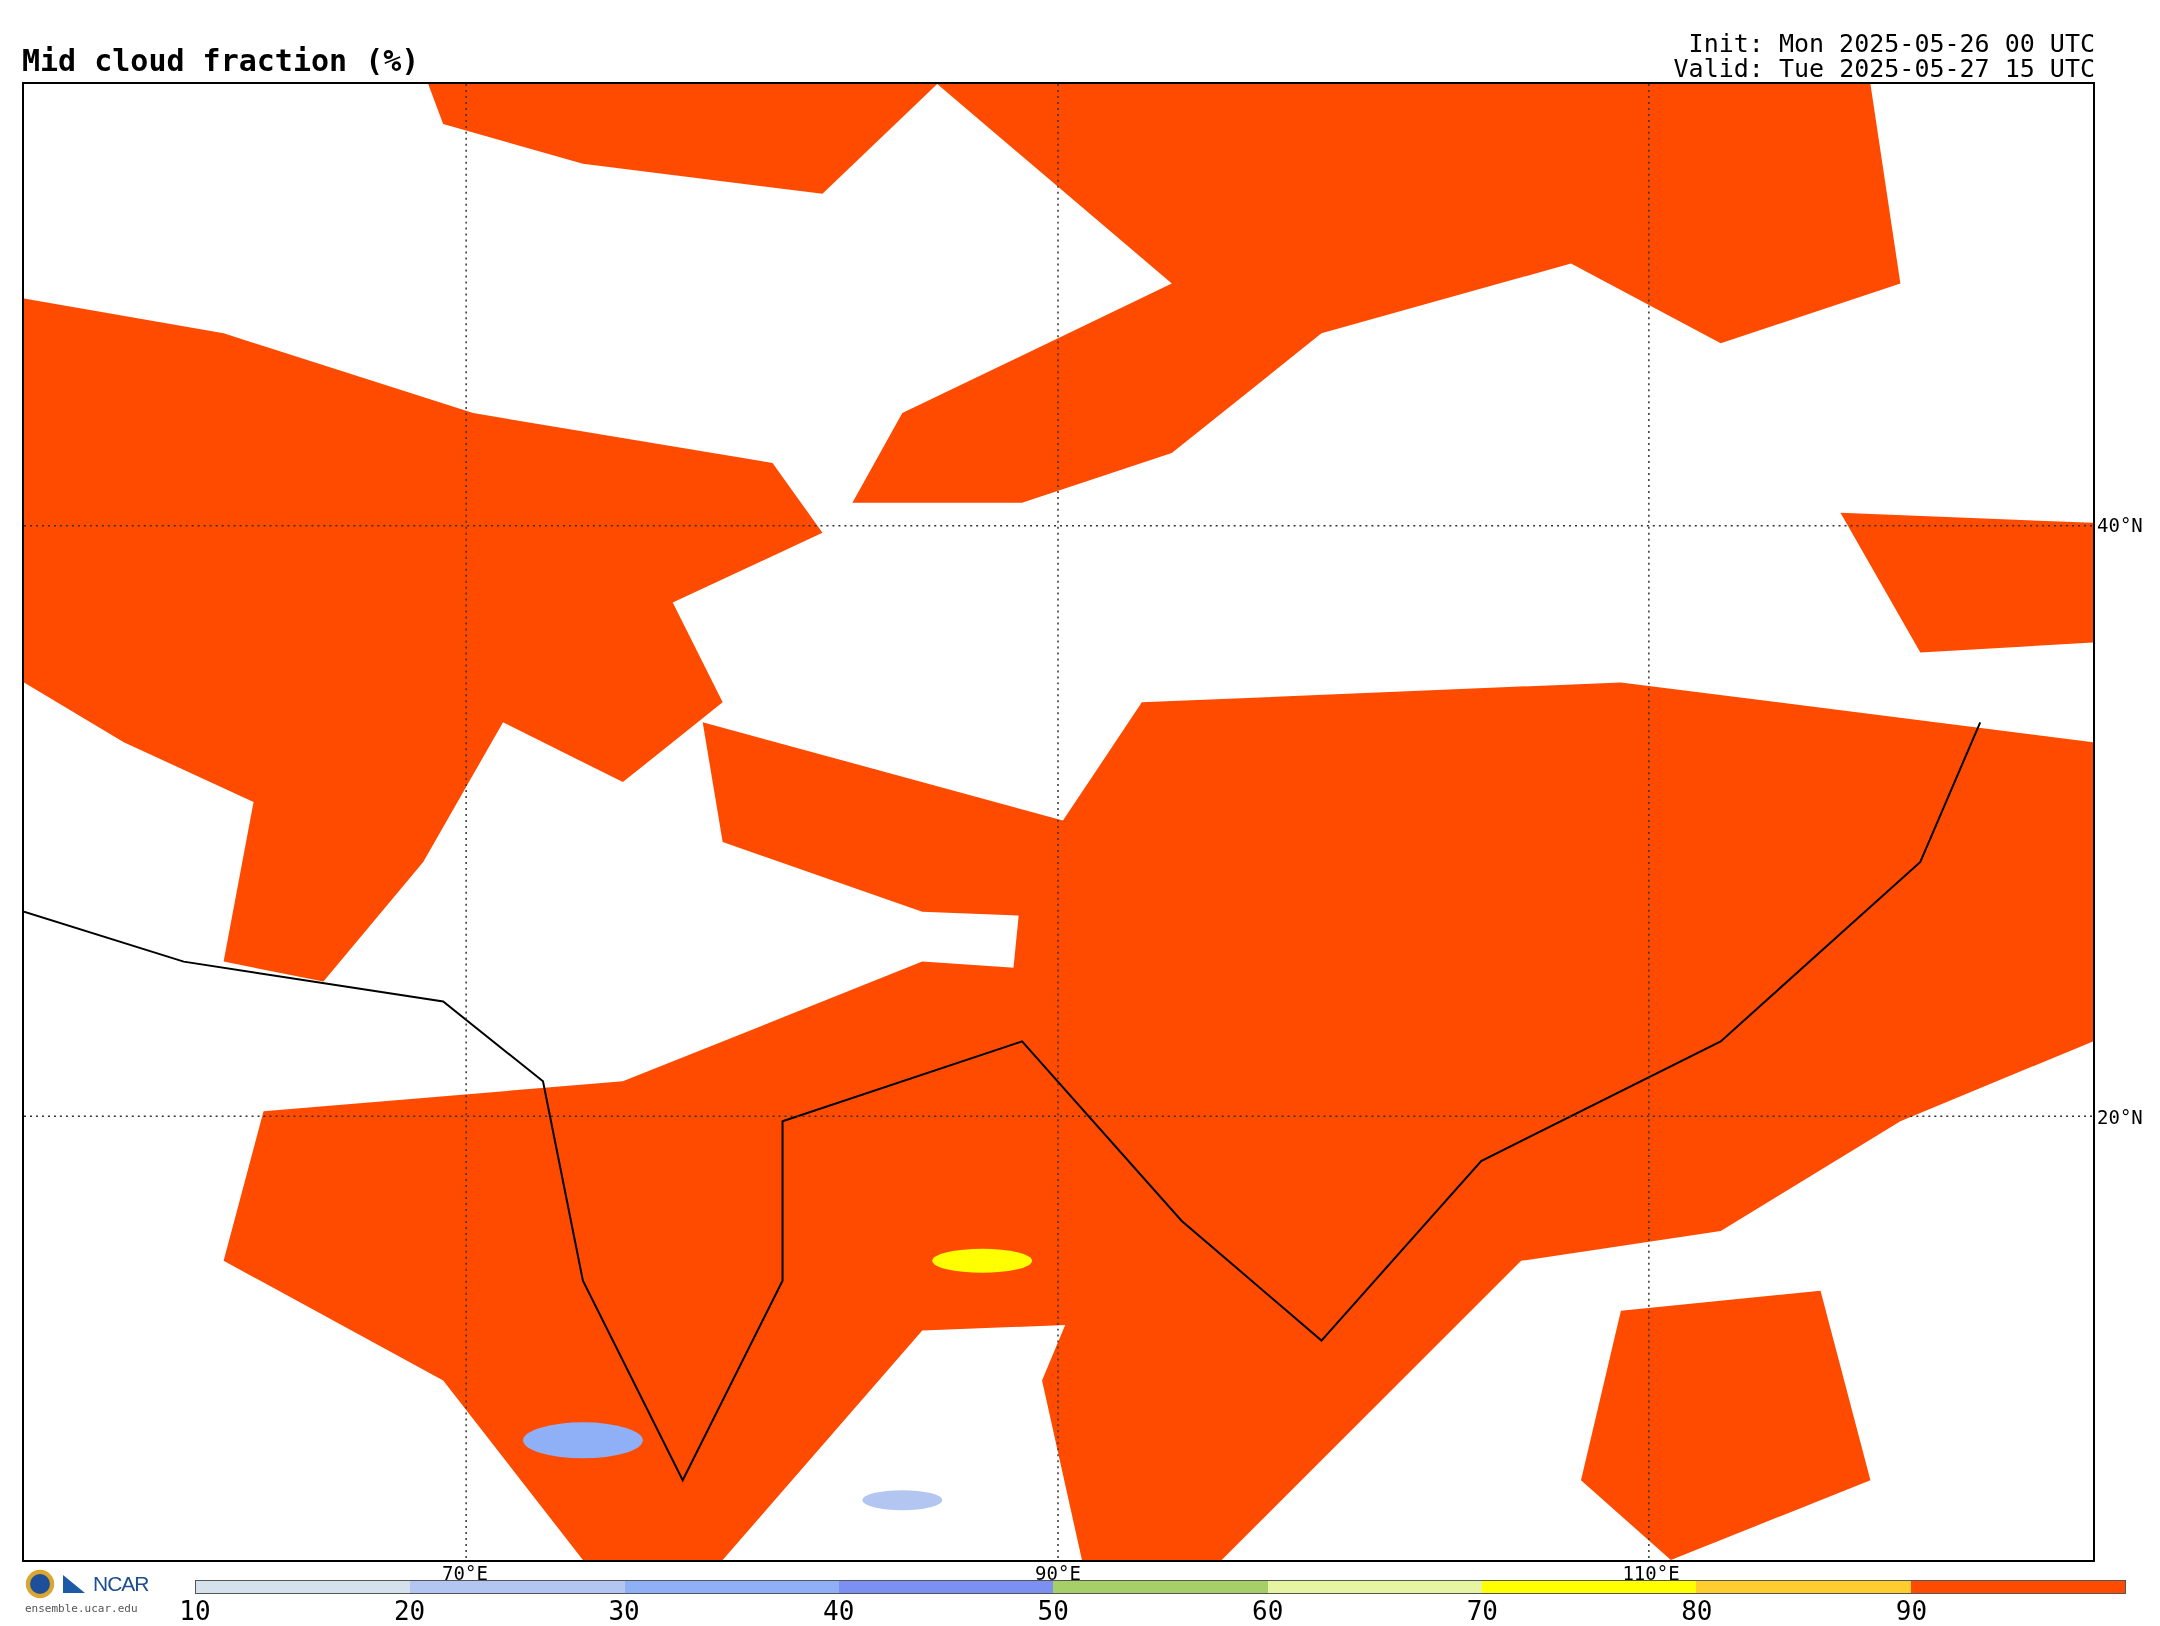 This screenshot has height=1626, width=2160. I want to click on colorbar-tick-label: 60, so click(1268, 1611).